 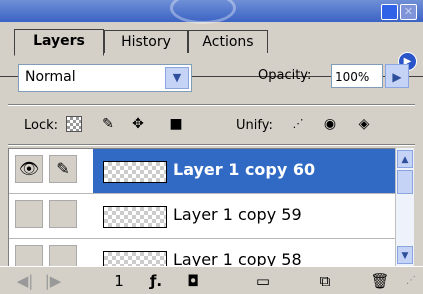 What do you see at coordinates (156, 281) in the screenshot?
I see `layer-style-icon: ƒ.` at bounding box center [156, 281].